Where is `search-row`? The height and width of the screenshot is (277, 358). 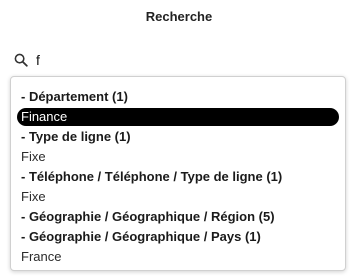
search-row is located at coordinates (179, 60).